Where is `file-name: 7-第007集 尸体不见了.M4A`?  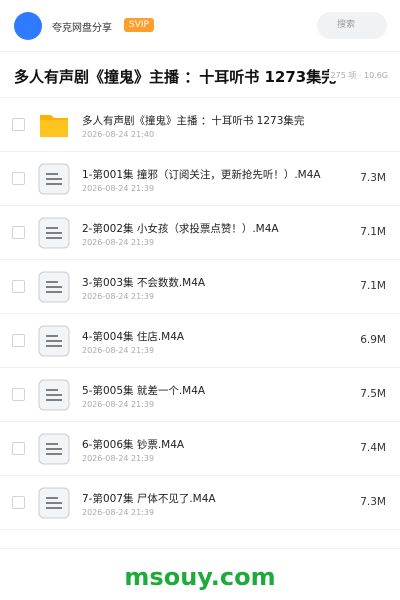
file-name: 7-第007集 尸体不见了.M4A is located at coordinates (149, 499).